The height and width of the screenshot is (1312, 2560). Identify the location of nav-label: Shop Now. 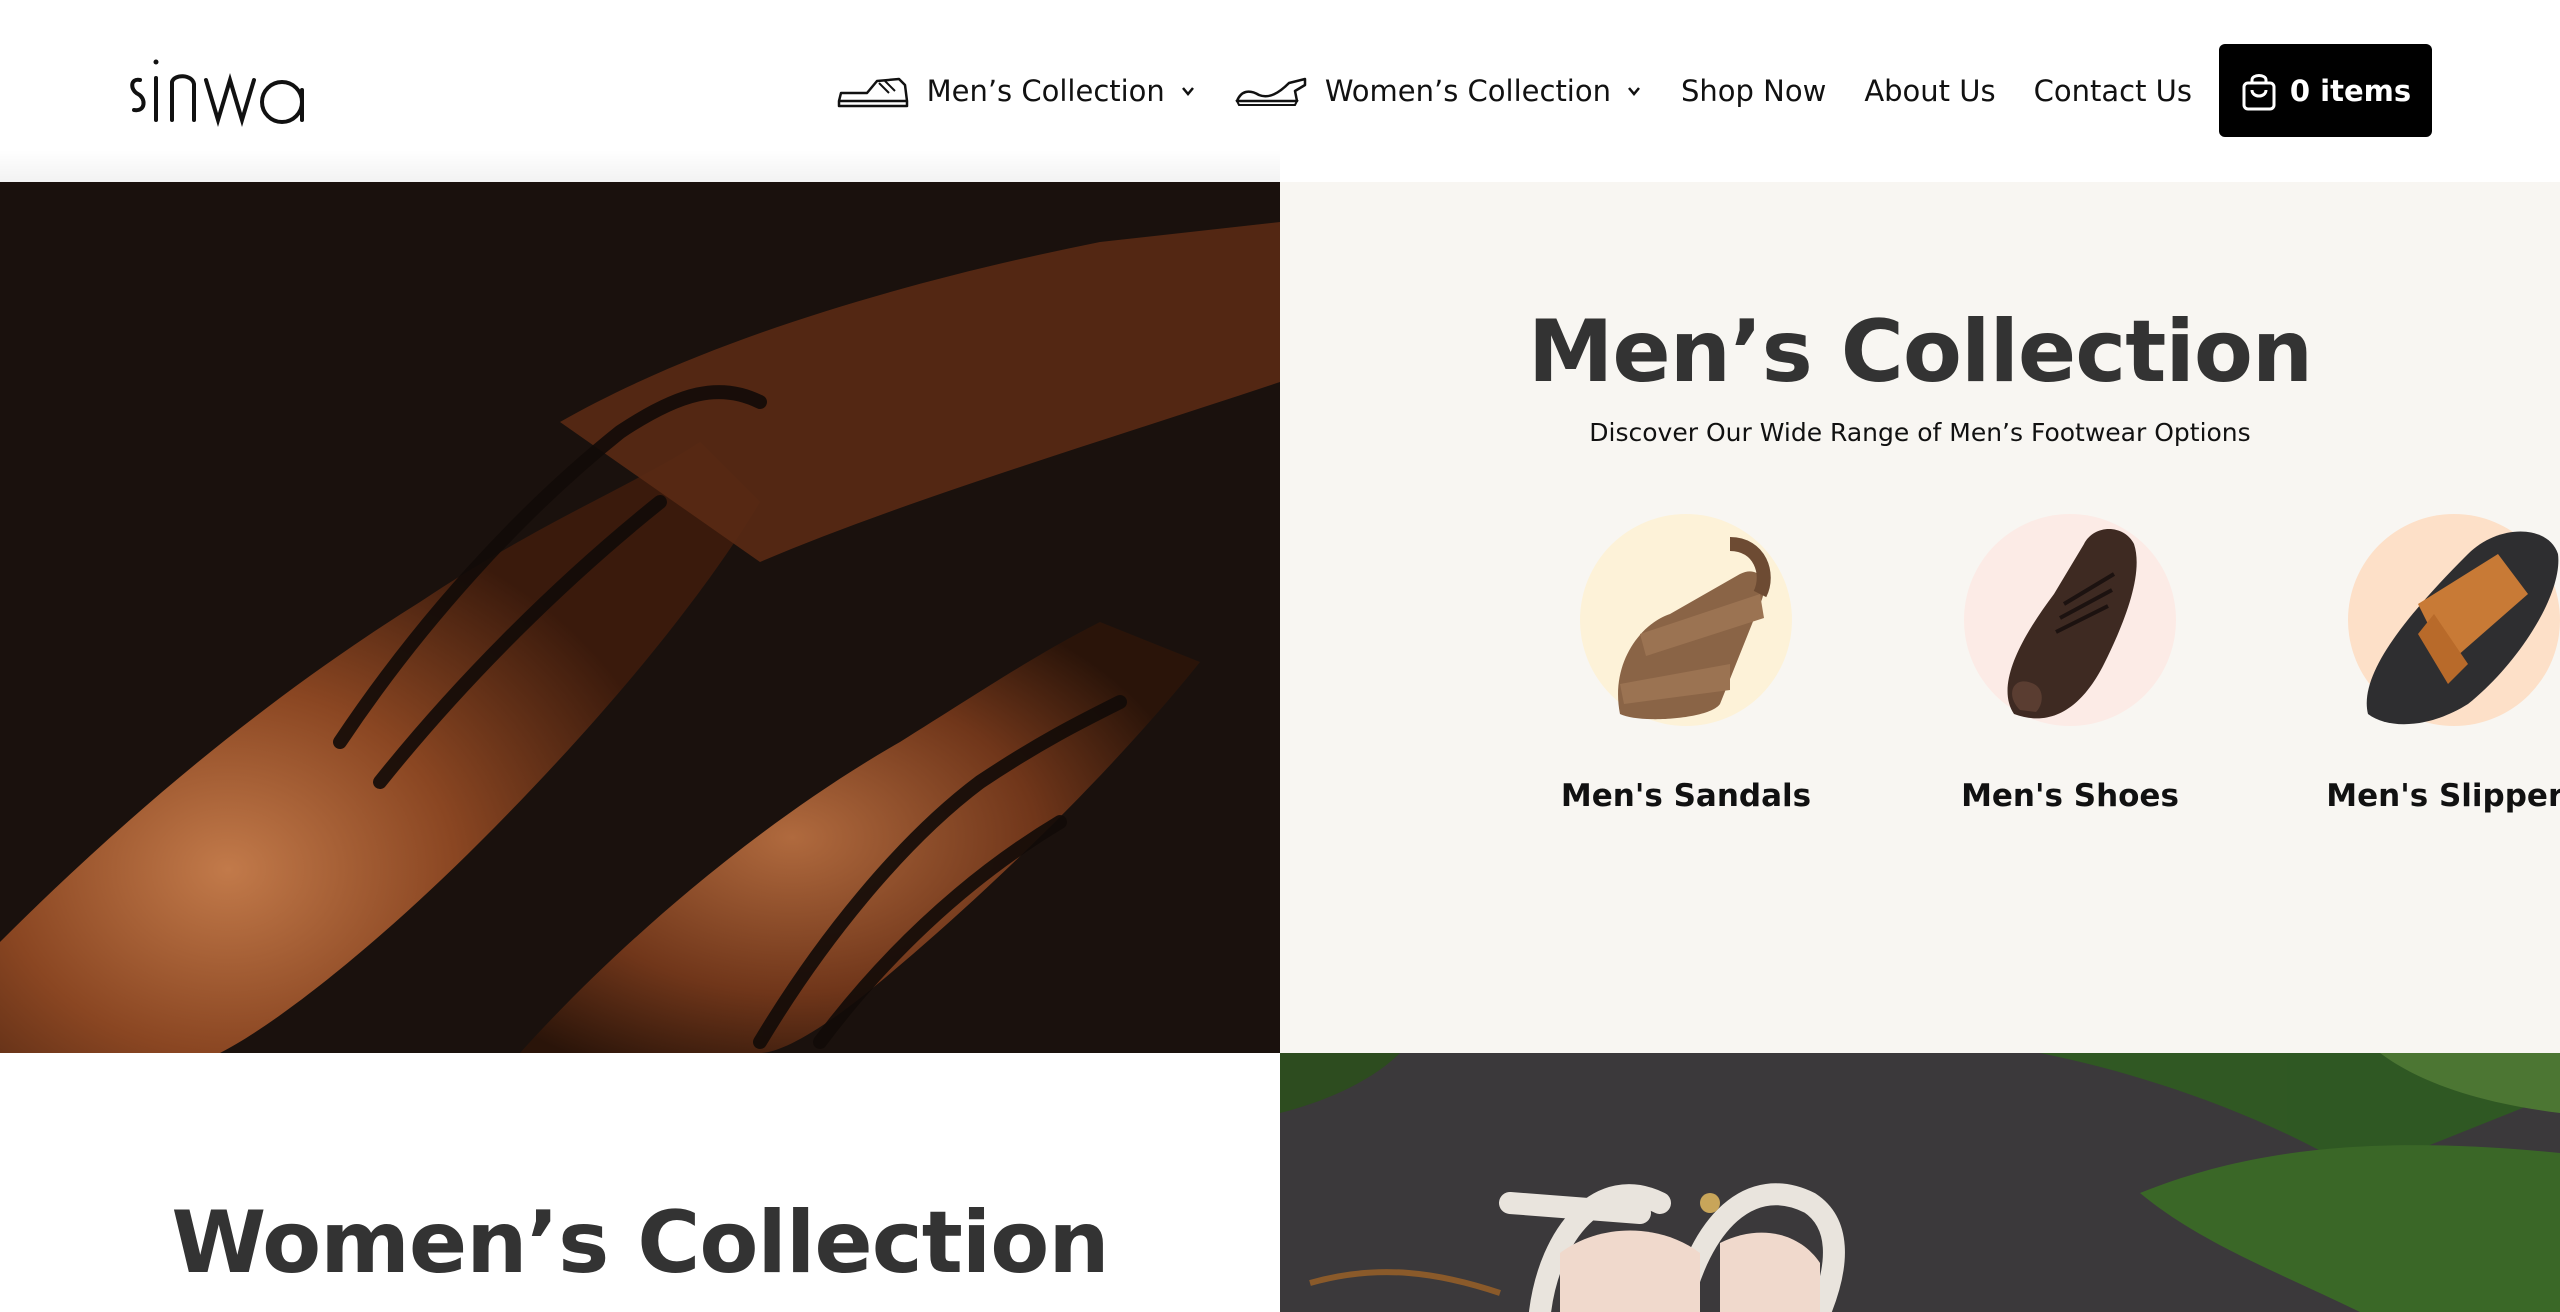
(1754, 91).